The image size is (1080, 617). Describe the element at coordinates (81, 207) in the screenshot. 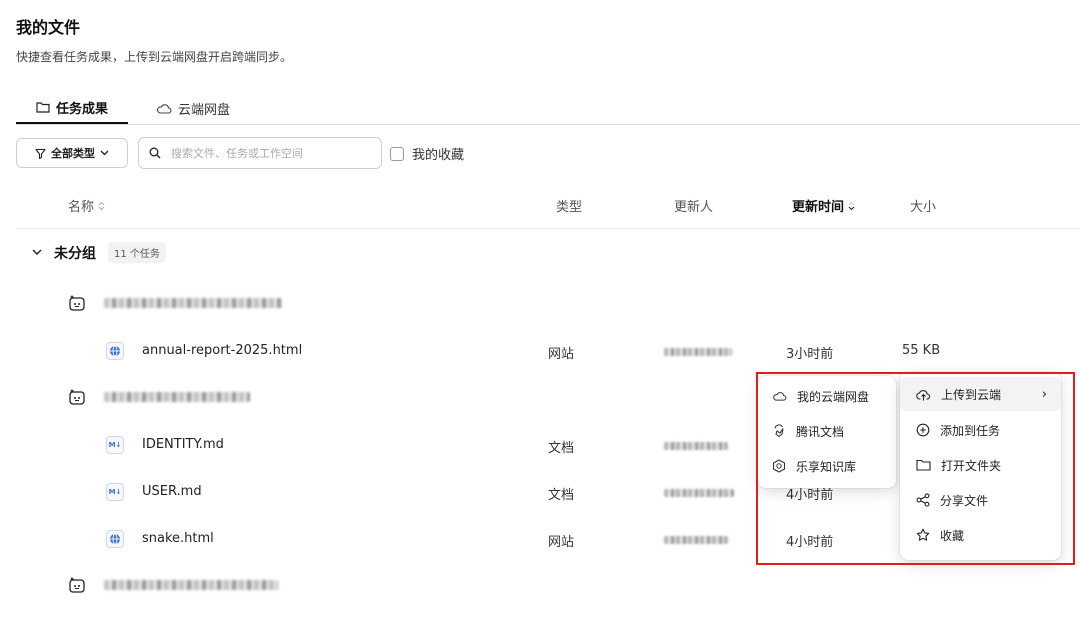

I see `column-label: 名称` at that location.